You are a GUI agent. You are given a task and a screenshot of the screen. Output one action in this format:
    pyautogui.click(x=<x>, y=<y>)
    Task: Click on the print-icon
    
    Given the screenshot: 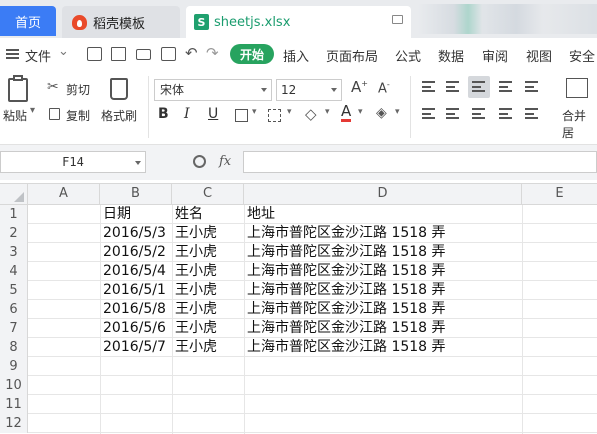 What is the action you would take?
    pyautogui.click(x=143, y=54)
    